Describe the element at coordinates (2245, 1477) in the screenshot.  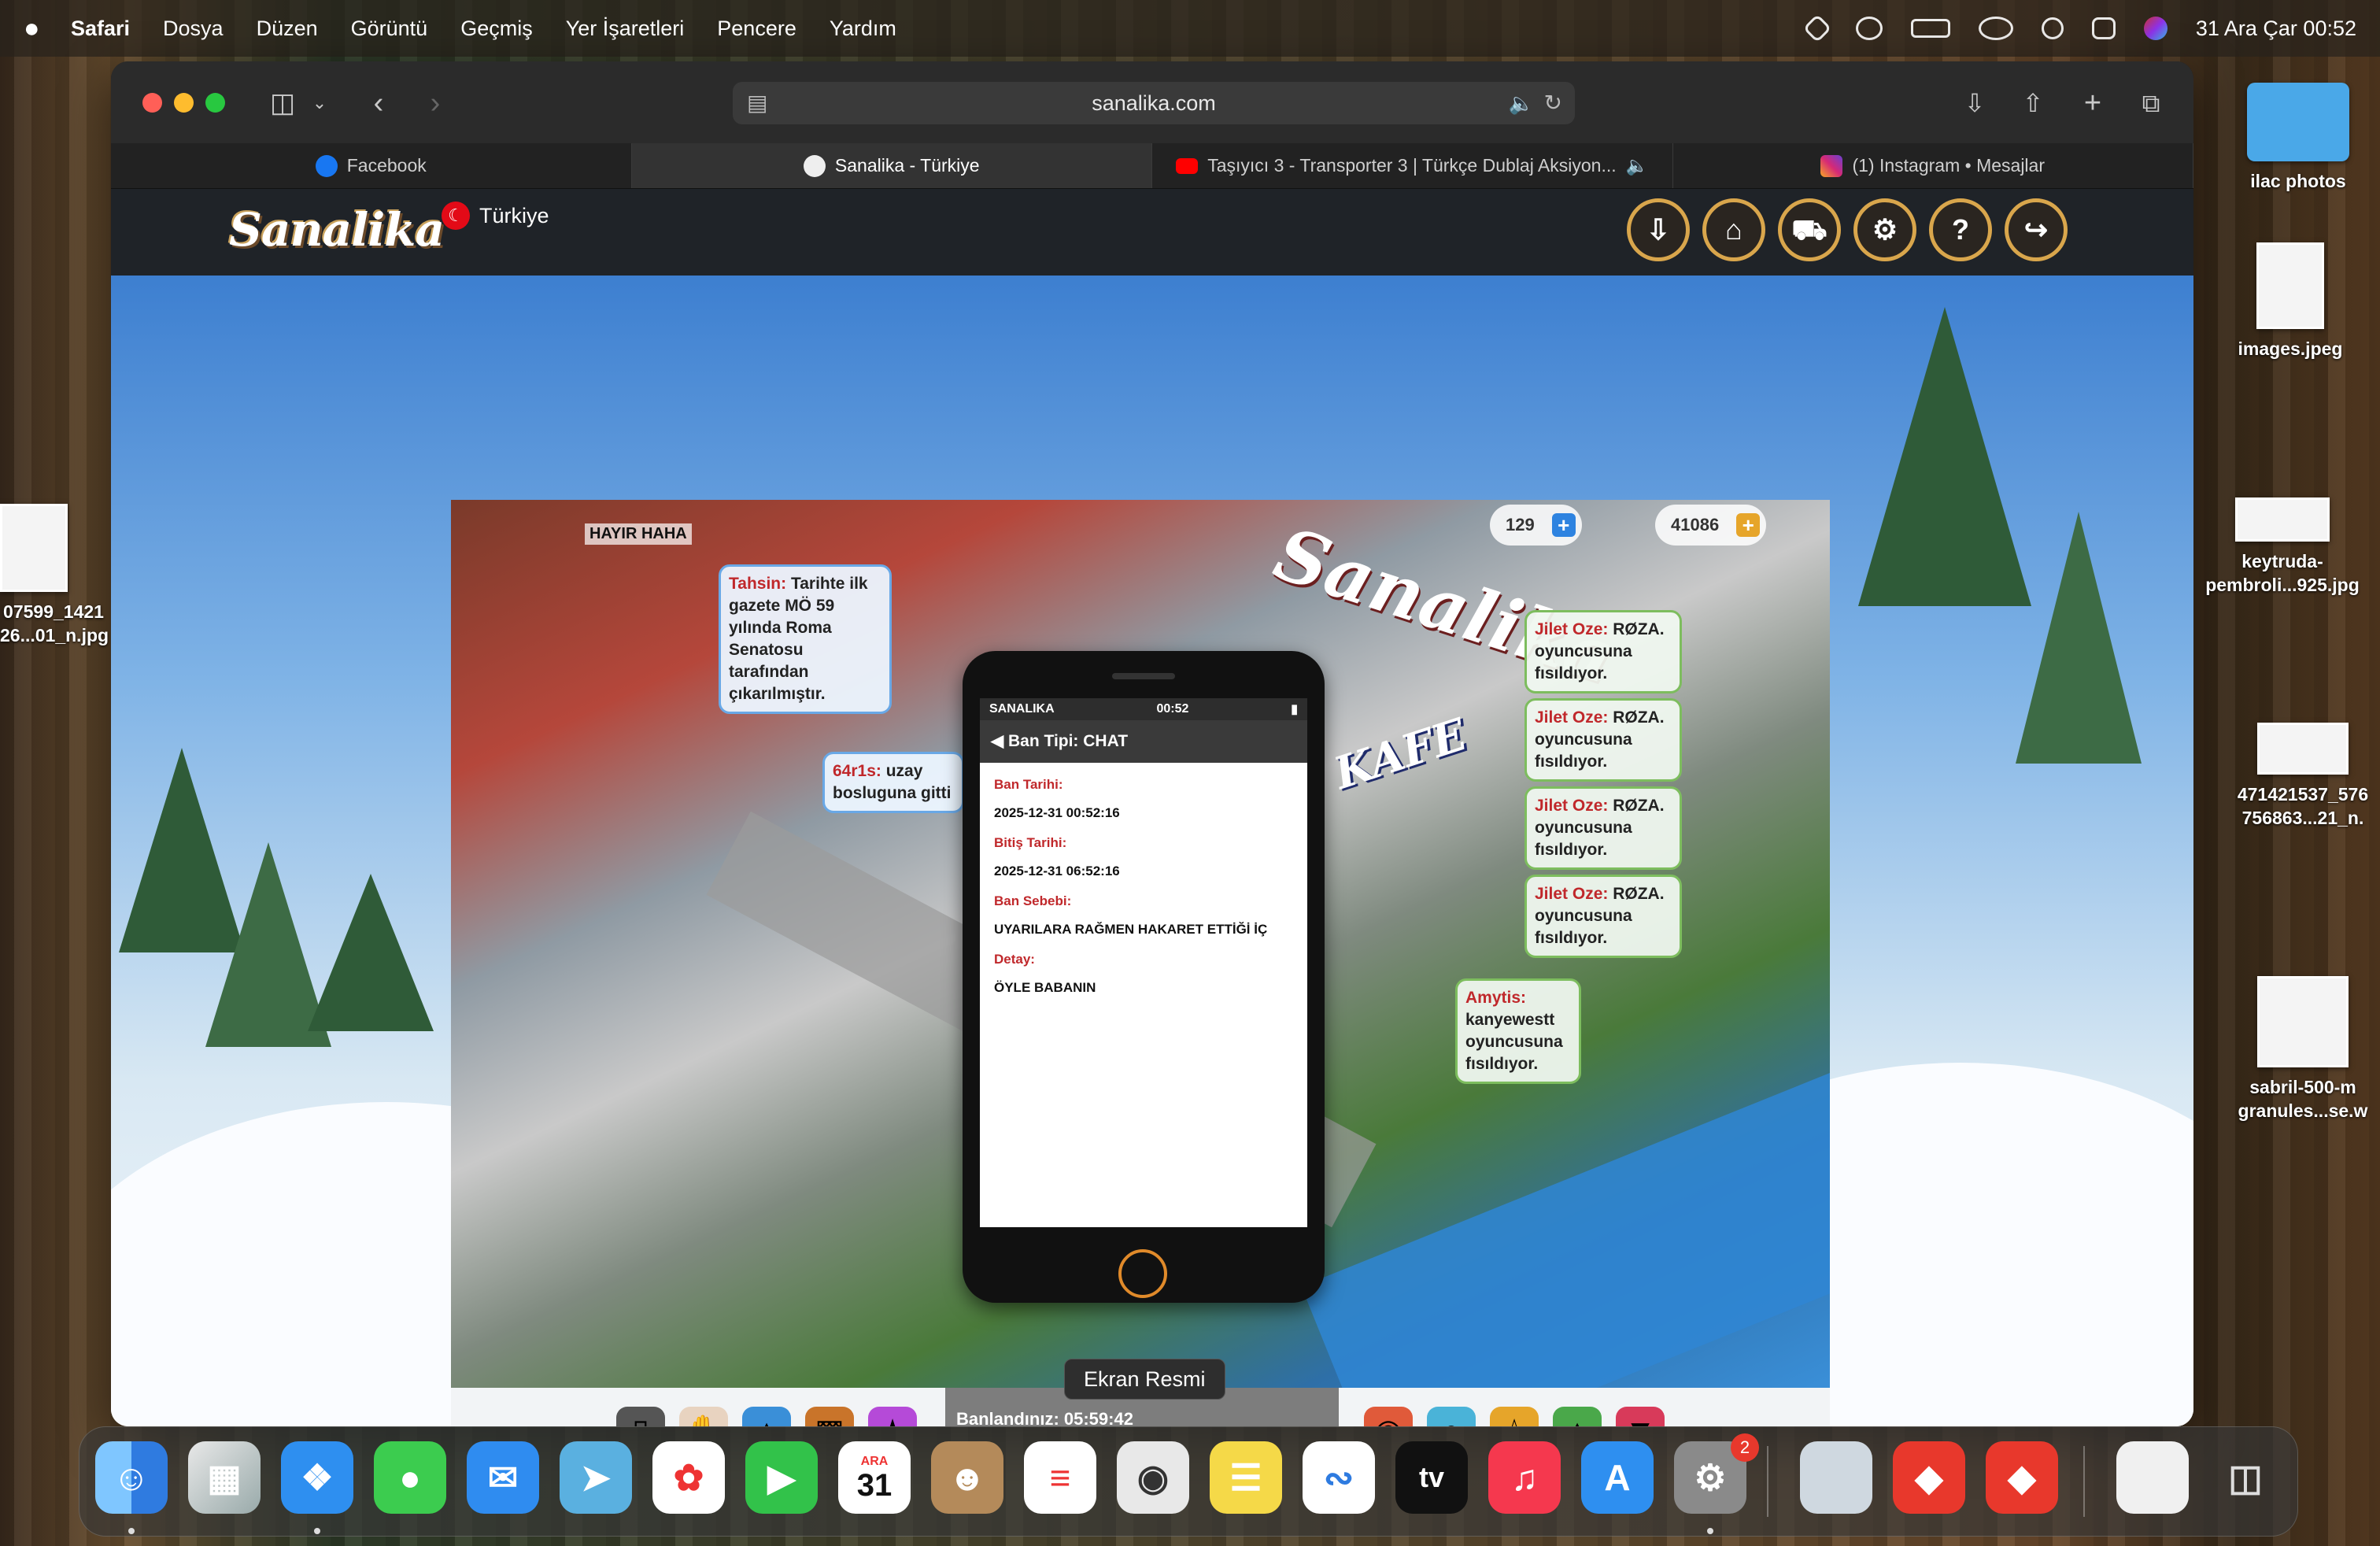
I see `trash-icon: ◫` at that location.